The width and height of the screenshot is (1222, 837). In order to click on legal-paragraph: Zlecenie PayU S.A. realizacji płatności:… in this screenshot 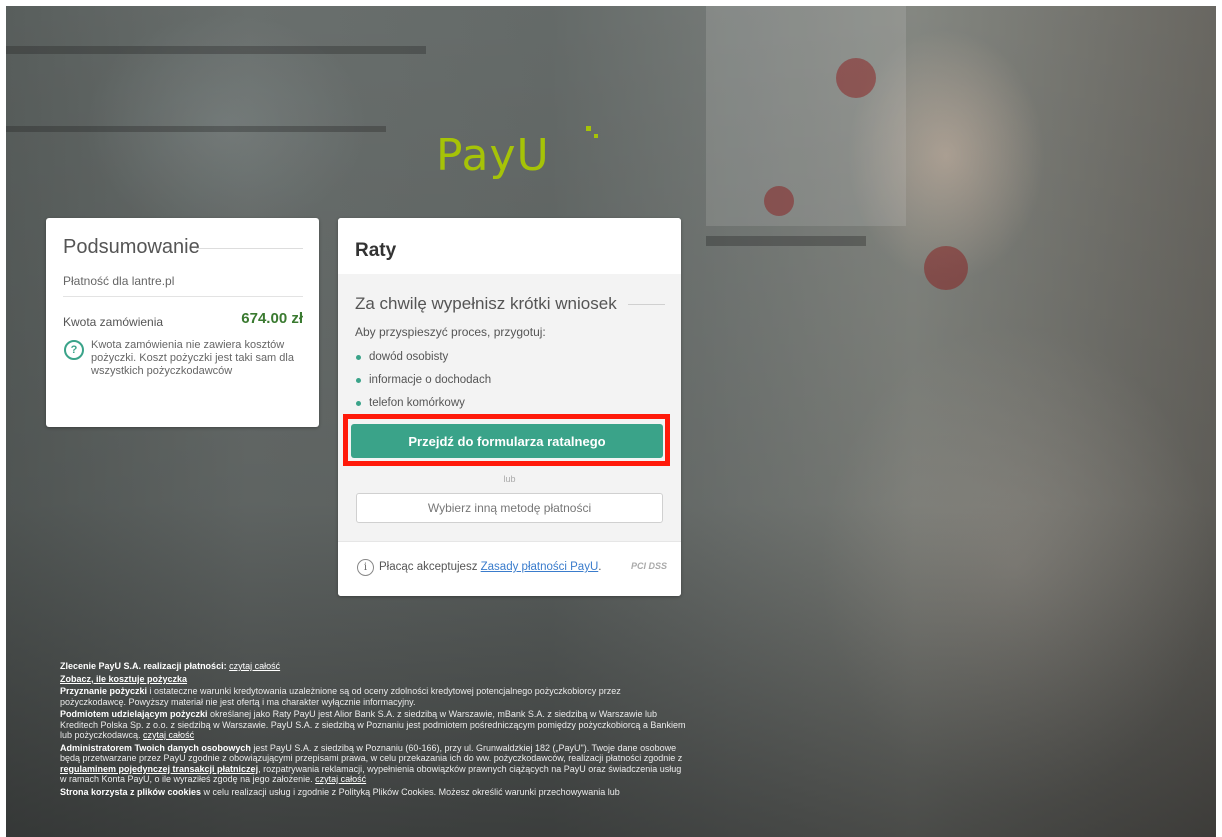, I will do `click(374, 666)`.